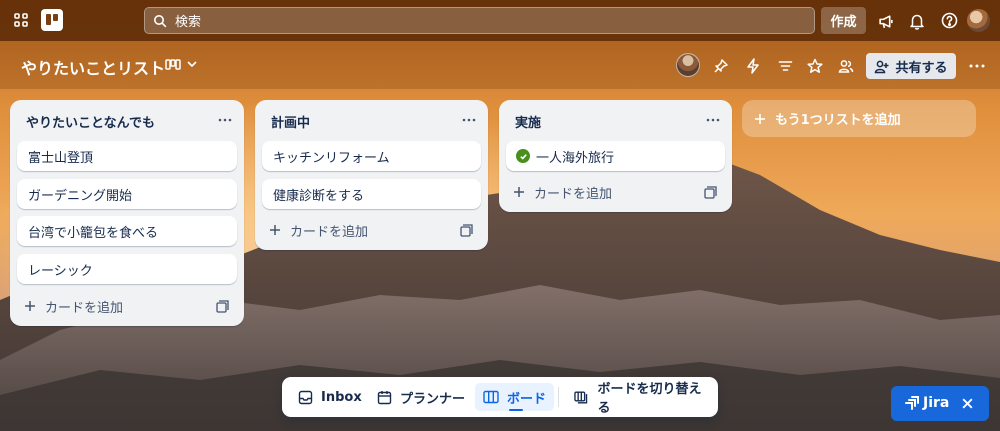 Image resolution: width=1000 pixels, height=431 pixels. What do you see at coordinates (688, 65) in the screenshot?
I see `board-member-avatar` at bounding box center [688, 65].